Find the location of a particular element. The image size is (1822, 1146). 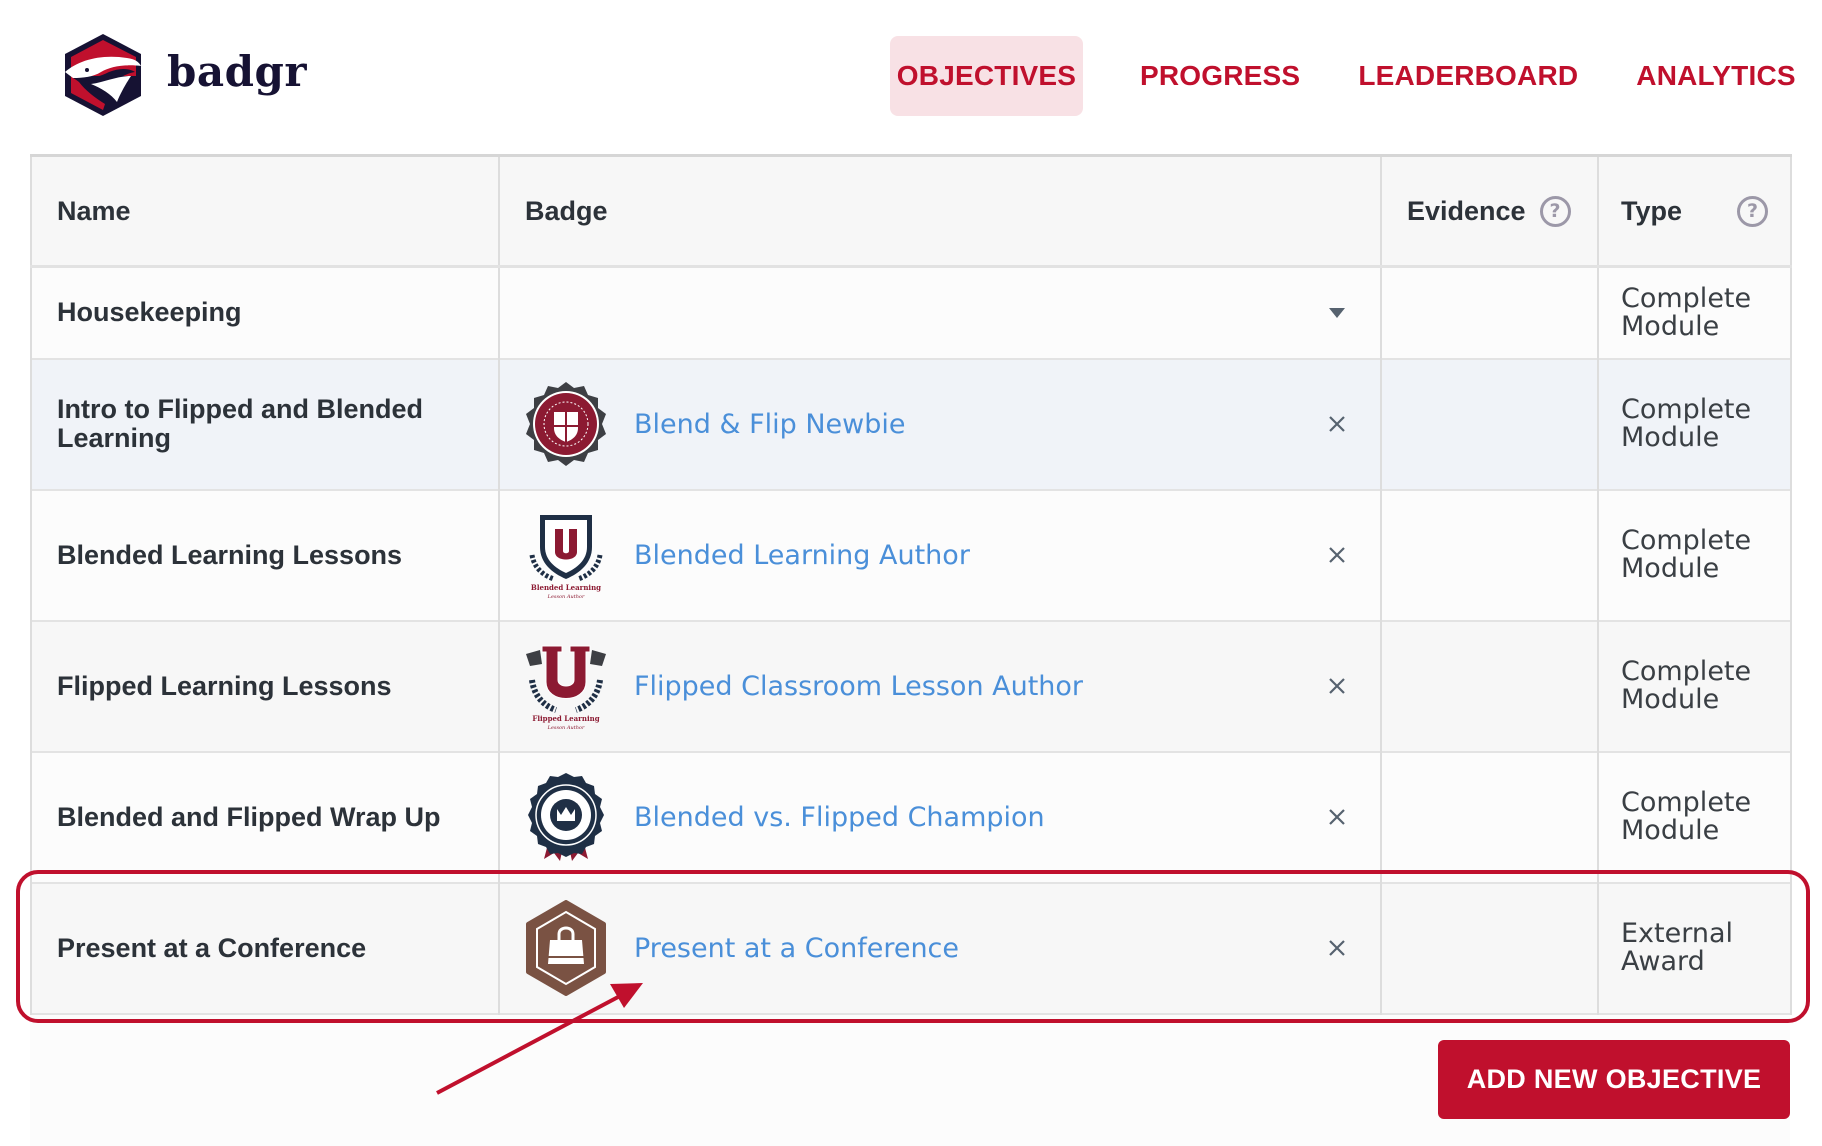

badge-link: Flipped Classroom Lesson Author is located at coordinates (858, 686).